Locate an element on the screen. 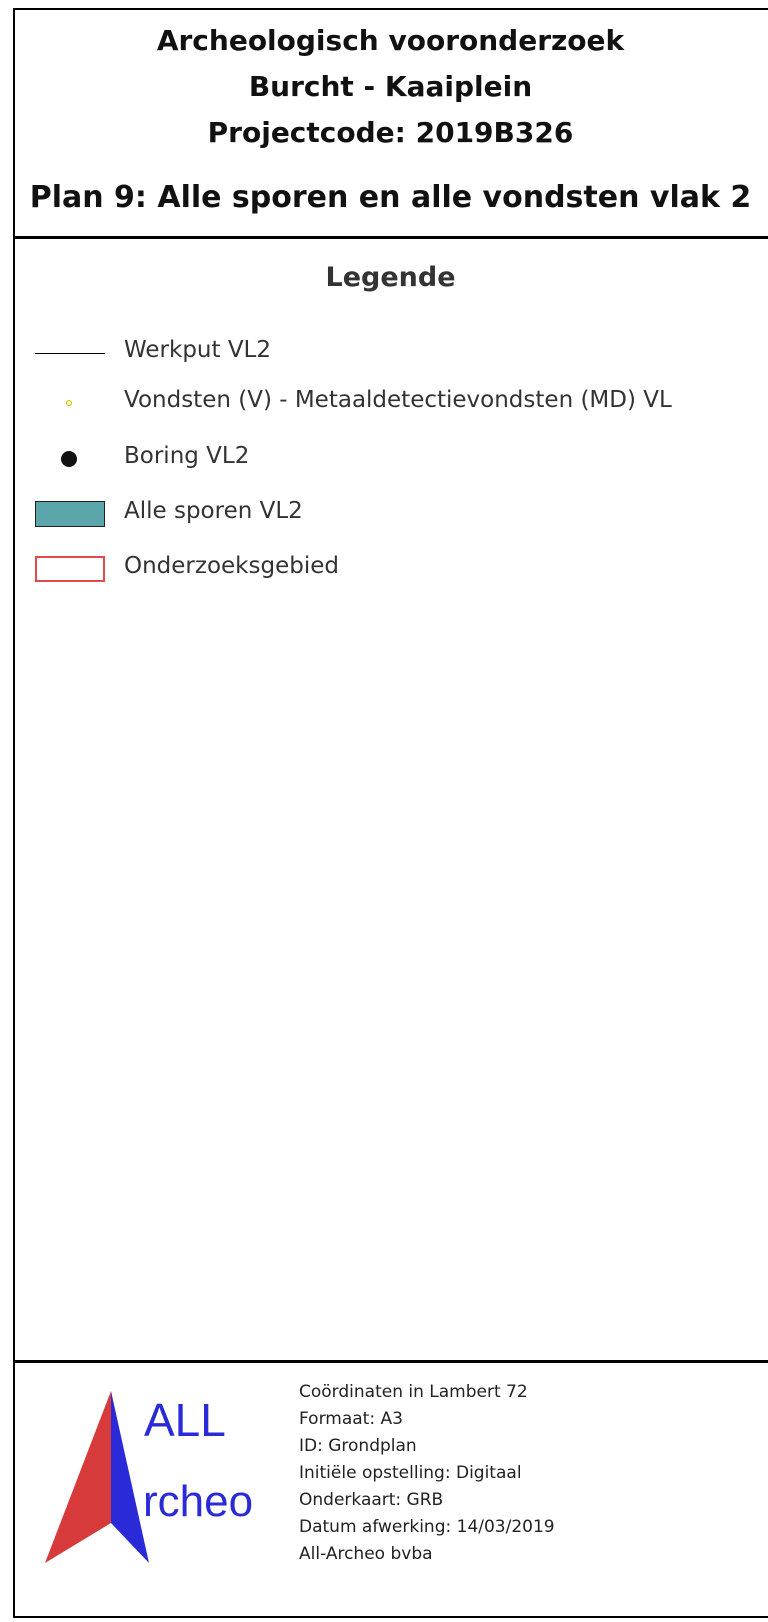 This screenshot has height=1622, width=768. all-archeo-logo: ALL rcheo is located at coordinates (152, 1478).